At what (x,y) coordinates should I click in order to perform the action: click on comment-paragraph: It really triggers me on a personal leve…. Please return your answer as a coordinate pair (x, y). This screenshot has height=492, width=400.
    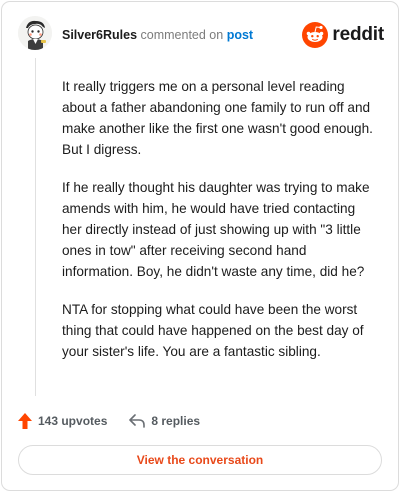
    Looking at the image, I should click on (217, 118).